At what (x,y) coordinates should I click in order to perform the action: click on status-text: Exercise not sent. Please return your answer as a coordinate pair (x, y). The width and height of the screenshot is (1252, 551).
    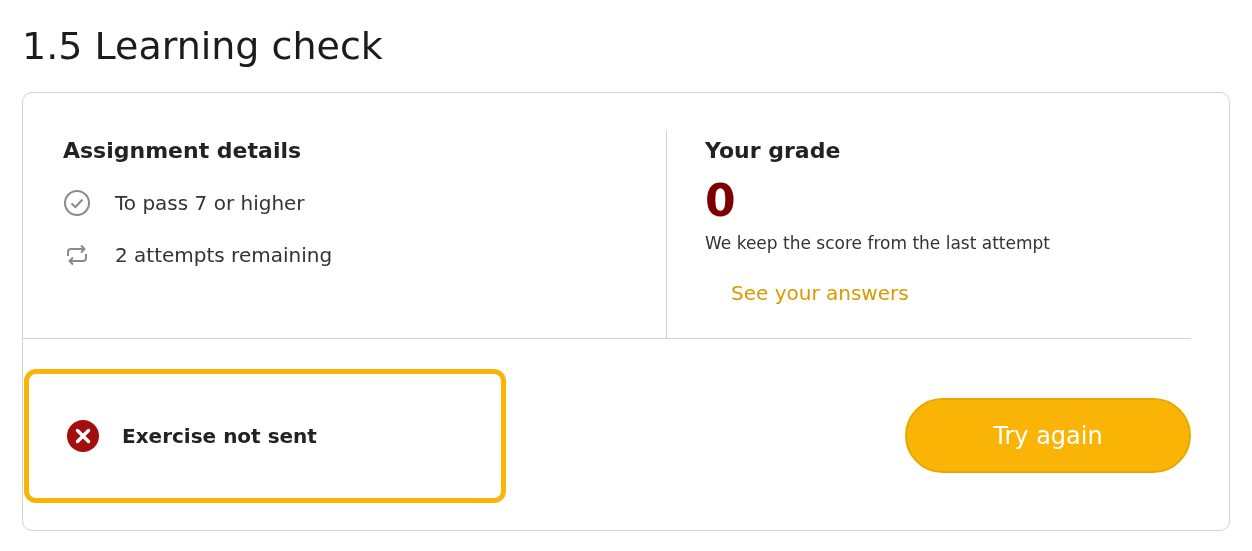
    Looking at the image, I should click on (219, 435).